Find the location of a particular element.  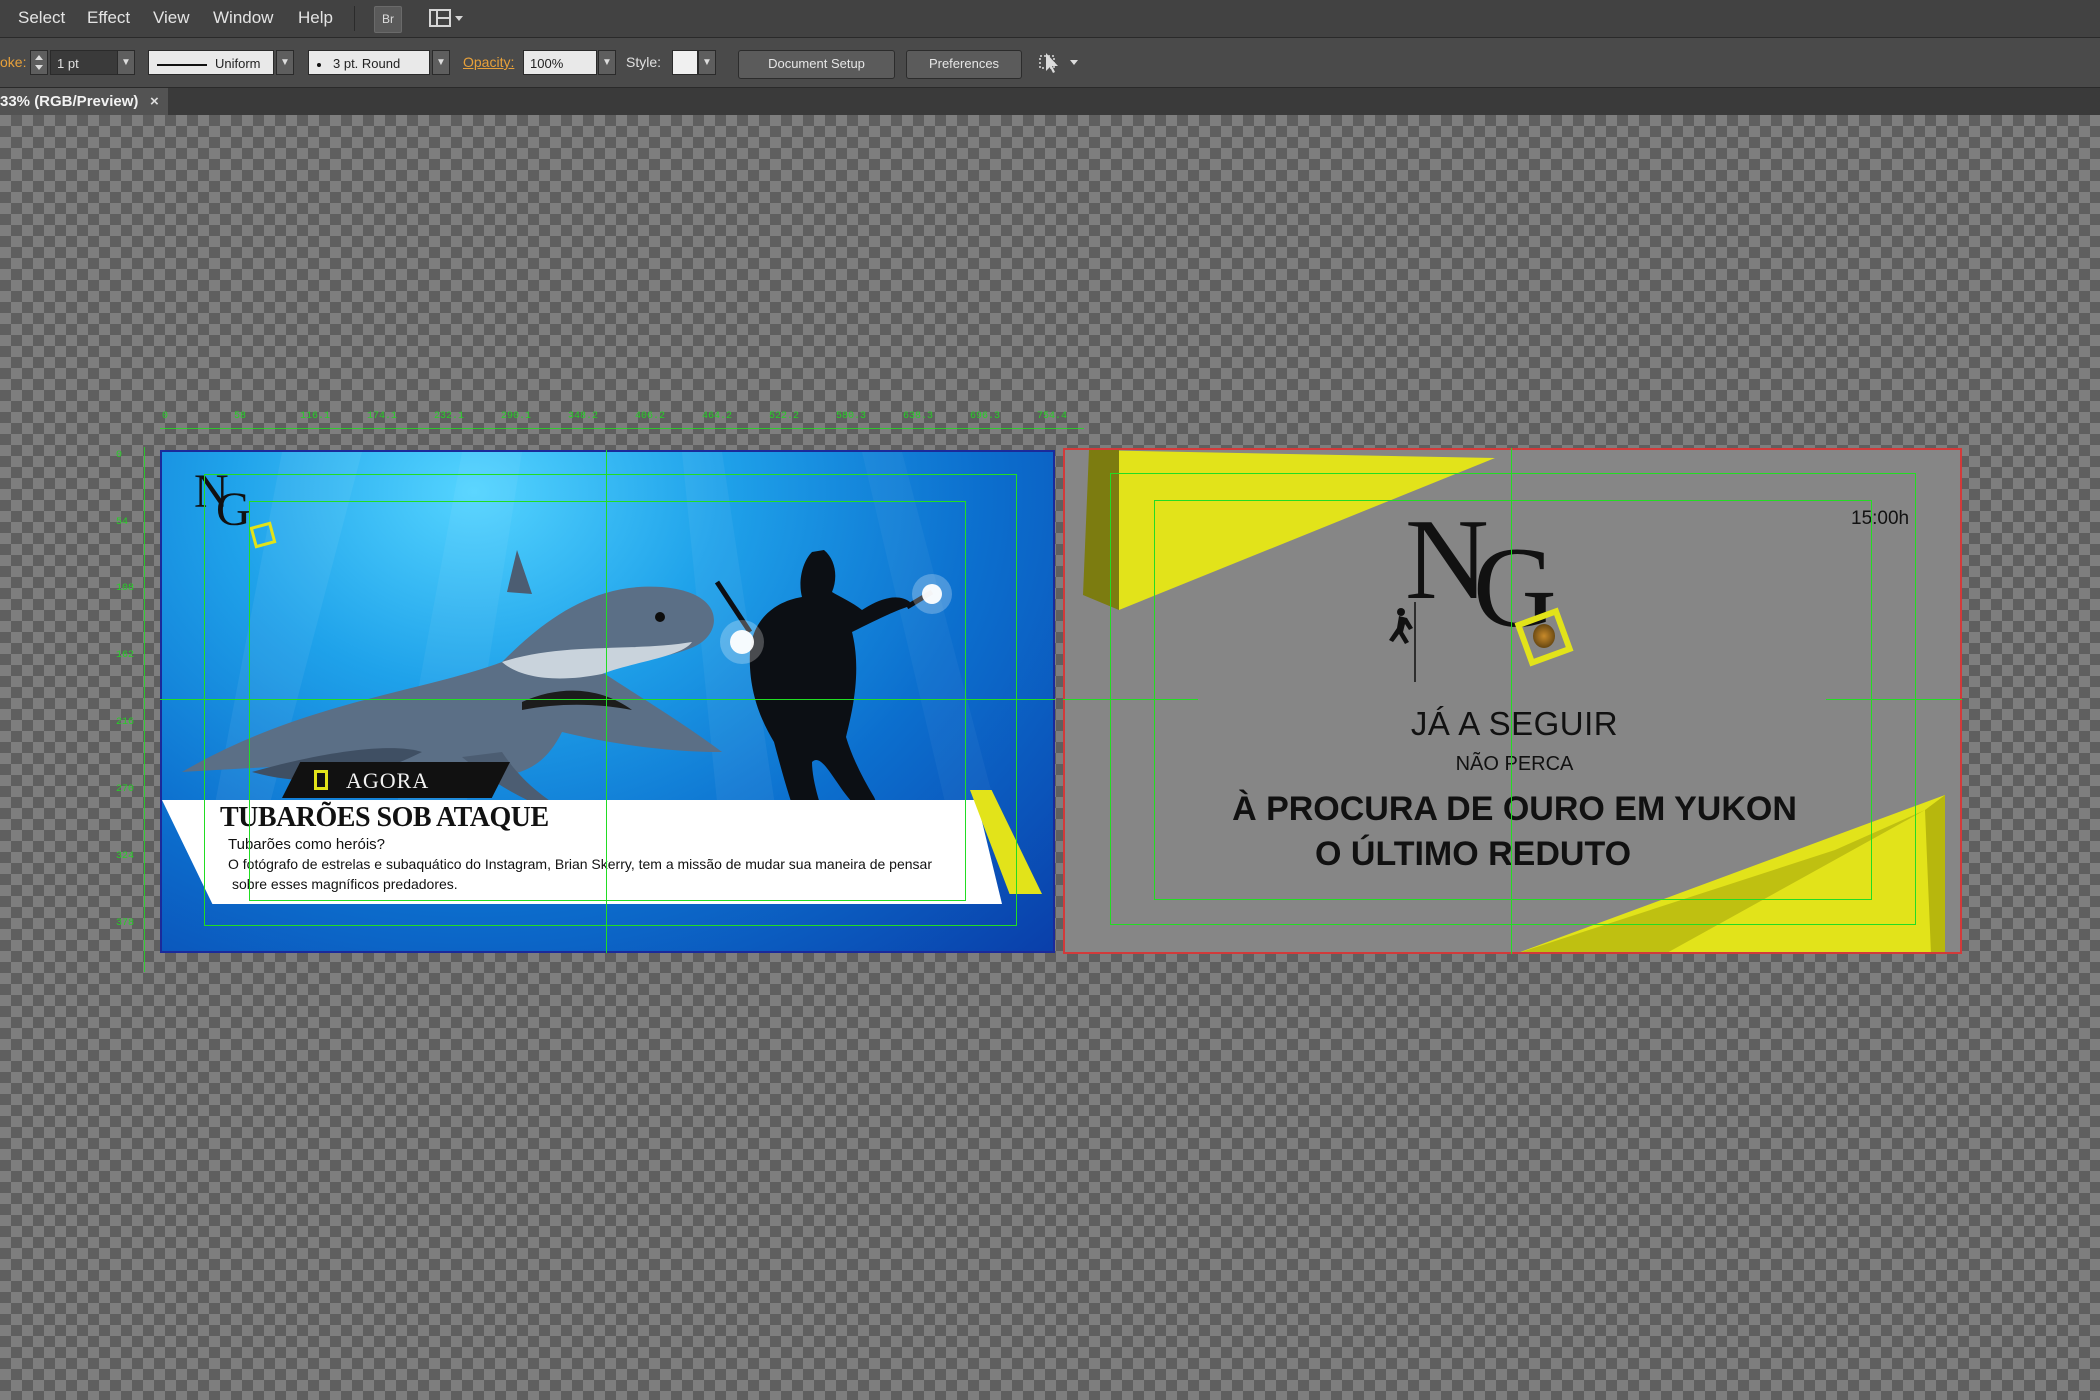

close-icon: × is located at coordinates (154, 101).